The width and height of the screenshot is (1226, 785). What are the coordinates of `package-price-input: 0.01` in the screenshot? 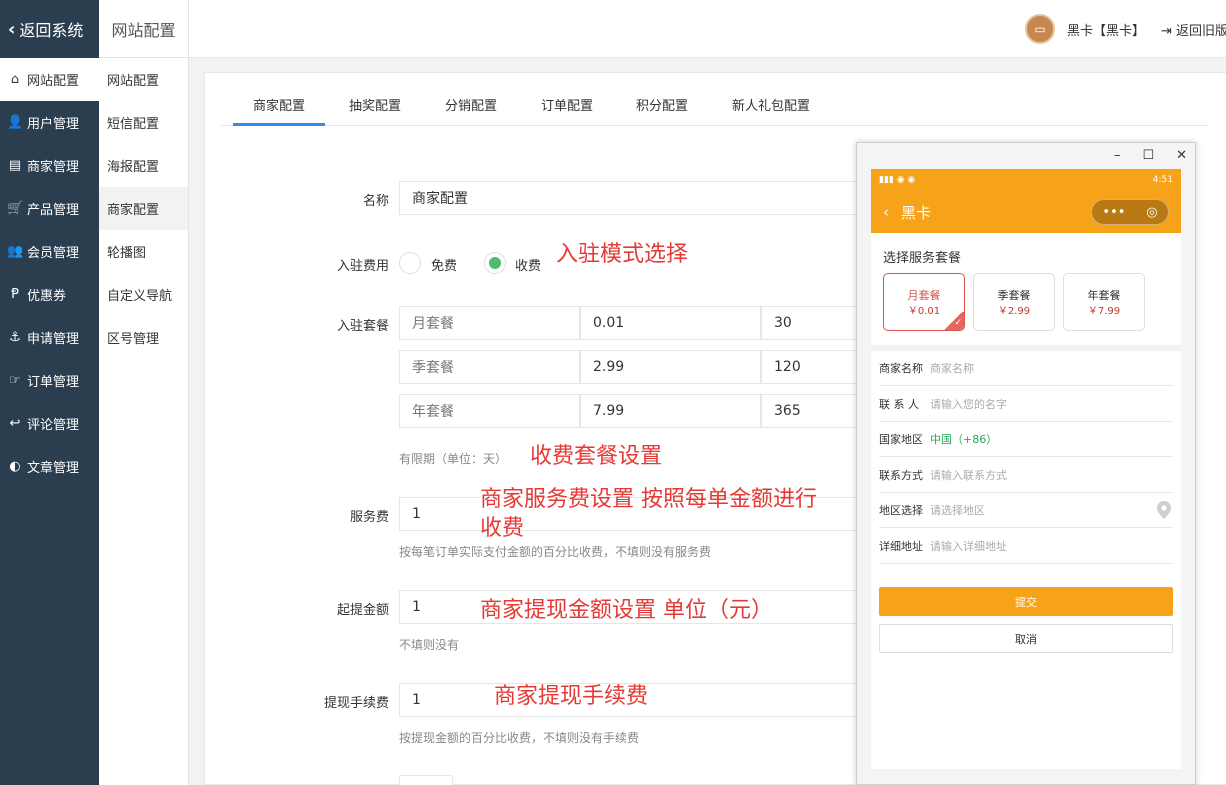 It's located at (670, 323).